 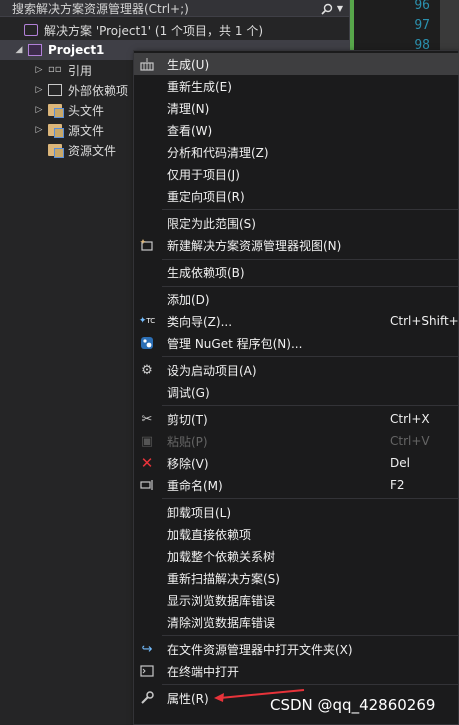 What do you see at coordinates (296, 64) in the screenshot?
I see `menu-item-build: 生成(U)` at bounding box center [296, 64].